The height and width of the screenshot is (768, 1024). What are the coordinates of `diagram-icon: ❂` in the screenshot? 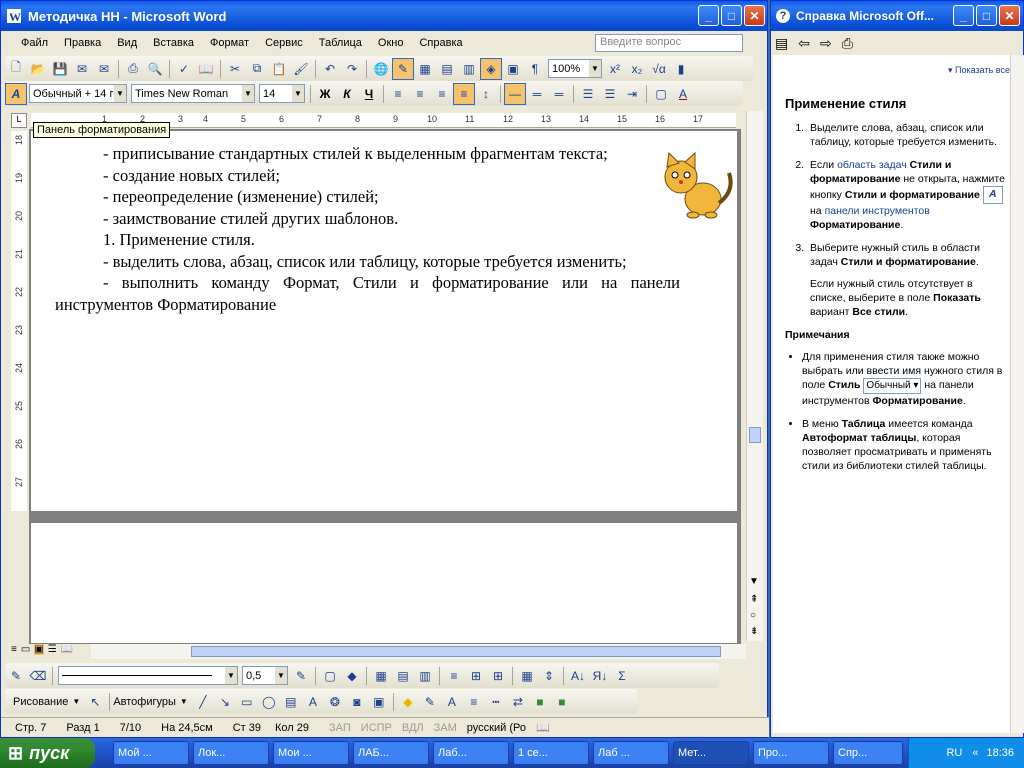 It's located at (335, 702).